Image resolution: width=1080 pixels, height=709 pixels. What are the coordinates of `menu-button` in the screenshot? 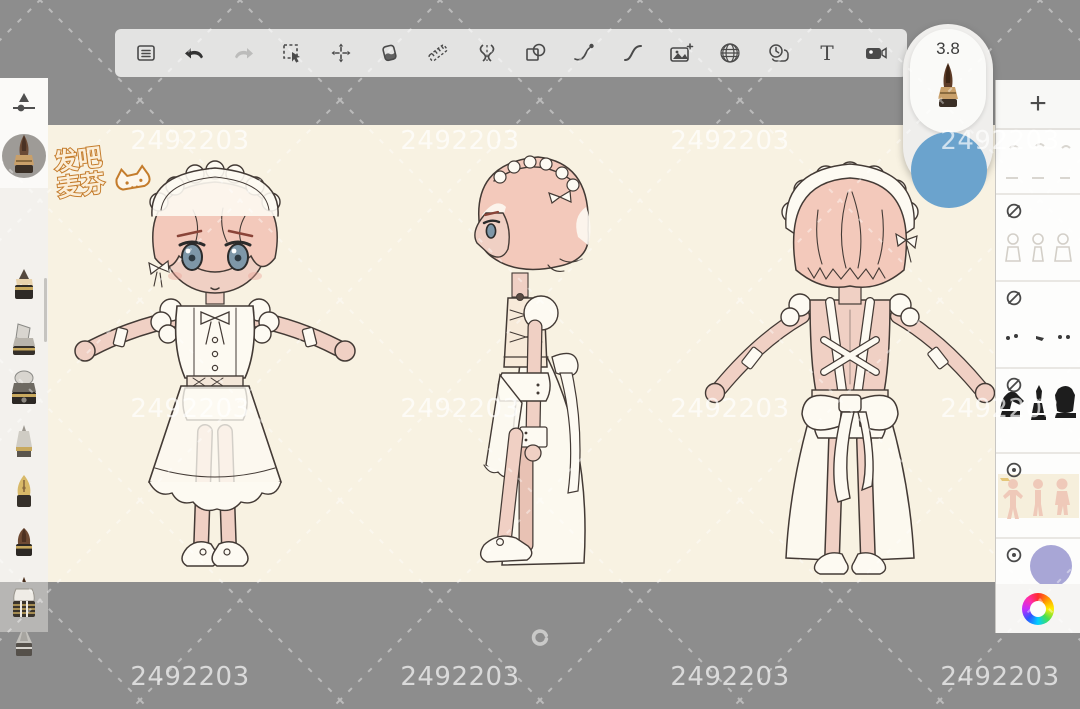 It's located at (146, 53).